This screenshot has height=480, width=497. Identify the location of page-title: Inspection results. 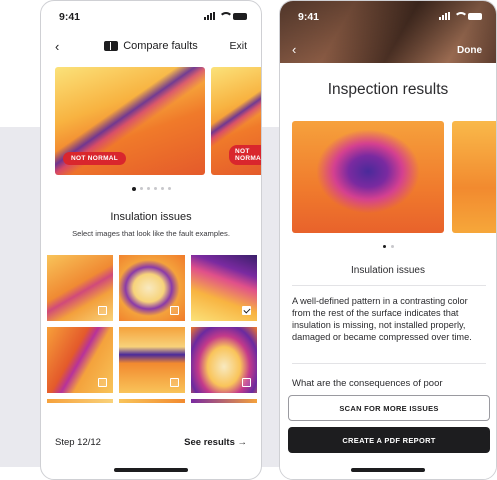
(388, 89).